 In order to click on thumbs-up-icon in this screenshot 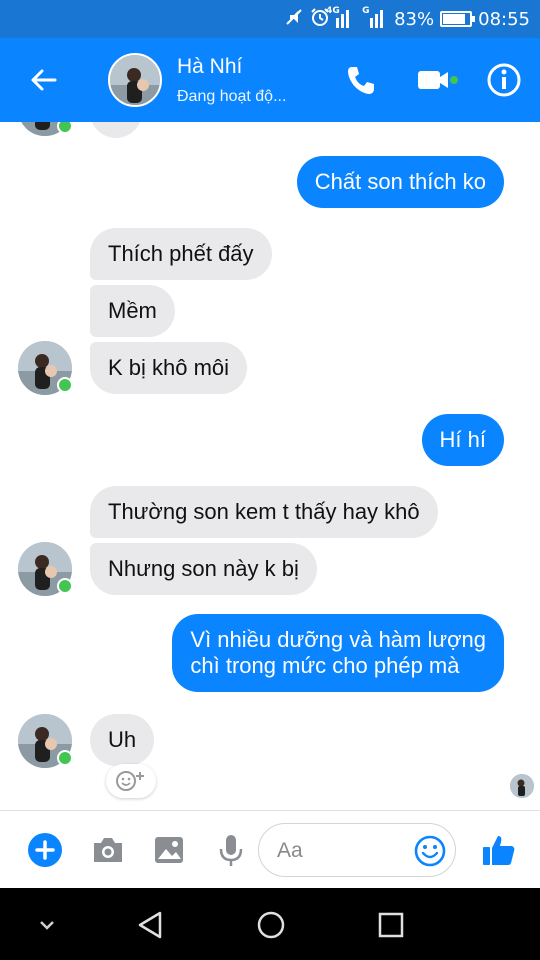, I will do `click(499, 850)`.